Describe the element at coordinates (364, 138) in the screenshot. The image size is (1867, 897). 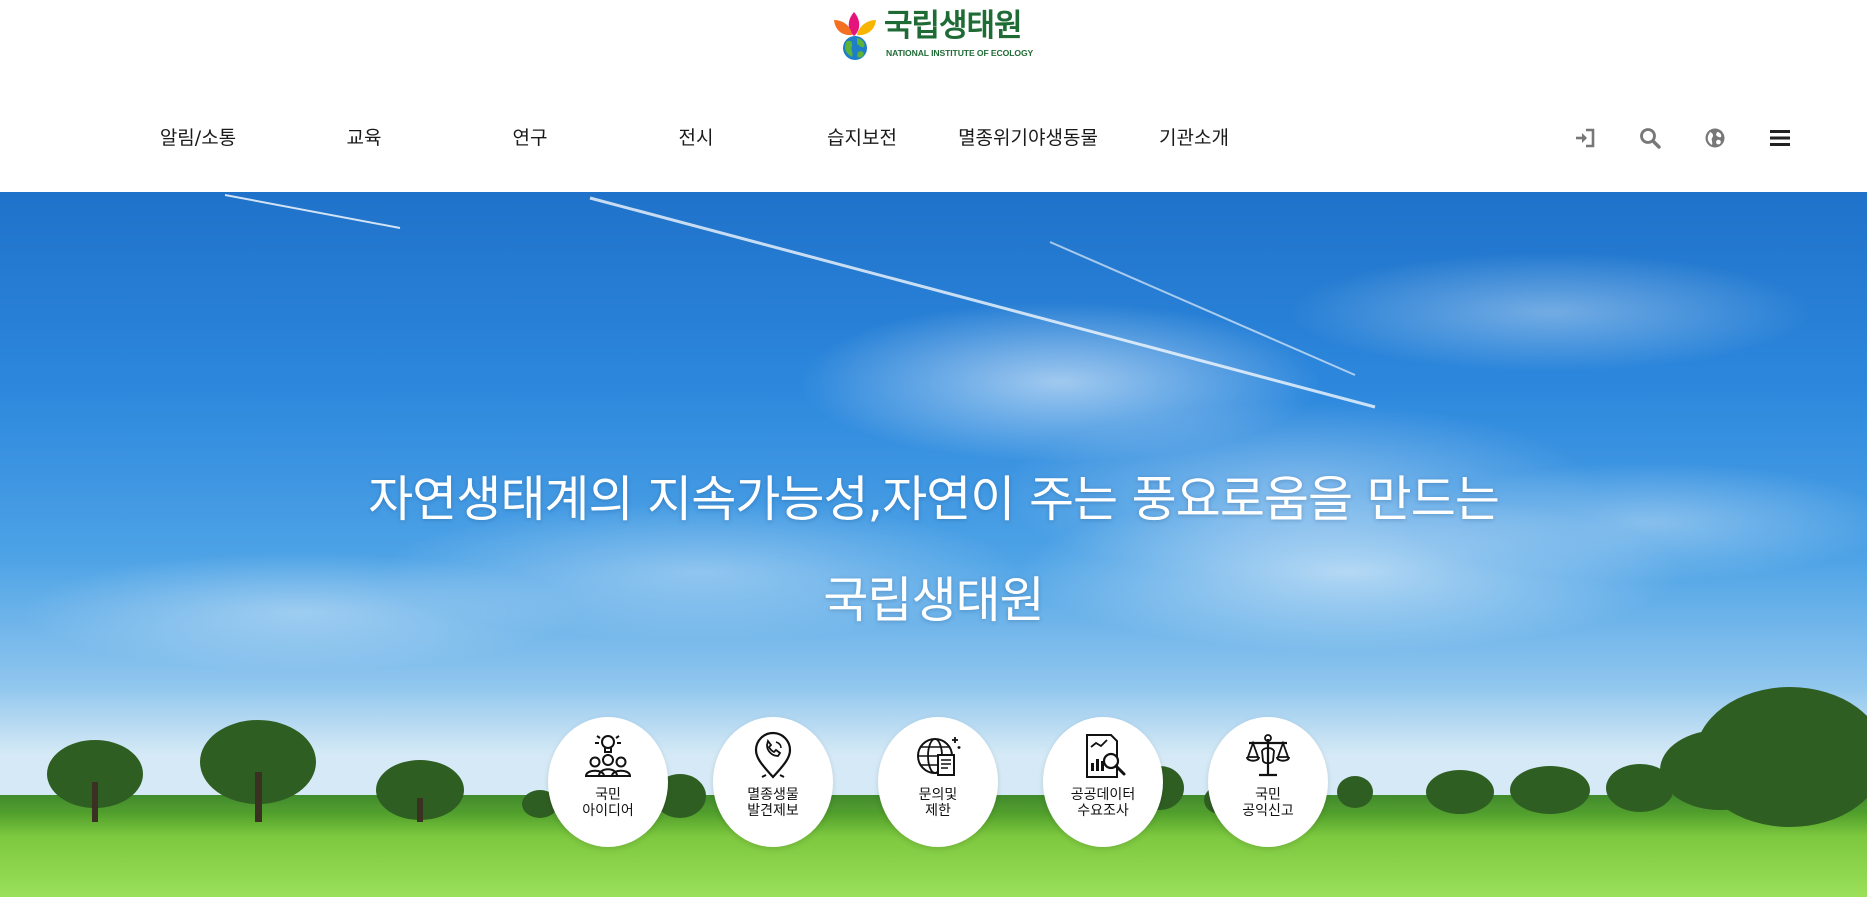
I see `nav-item-education: 교육` at that location.